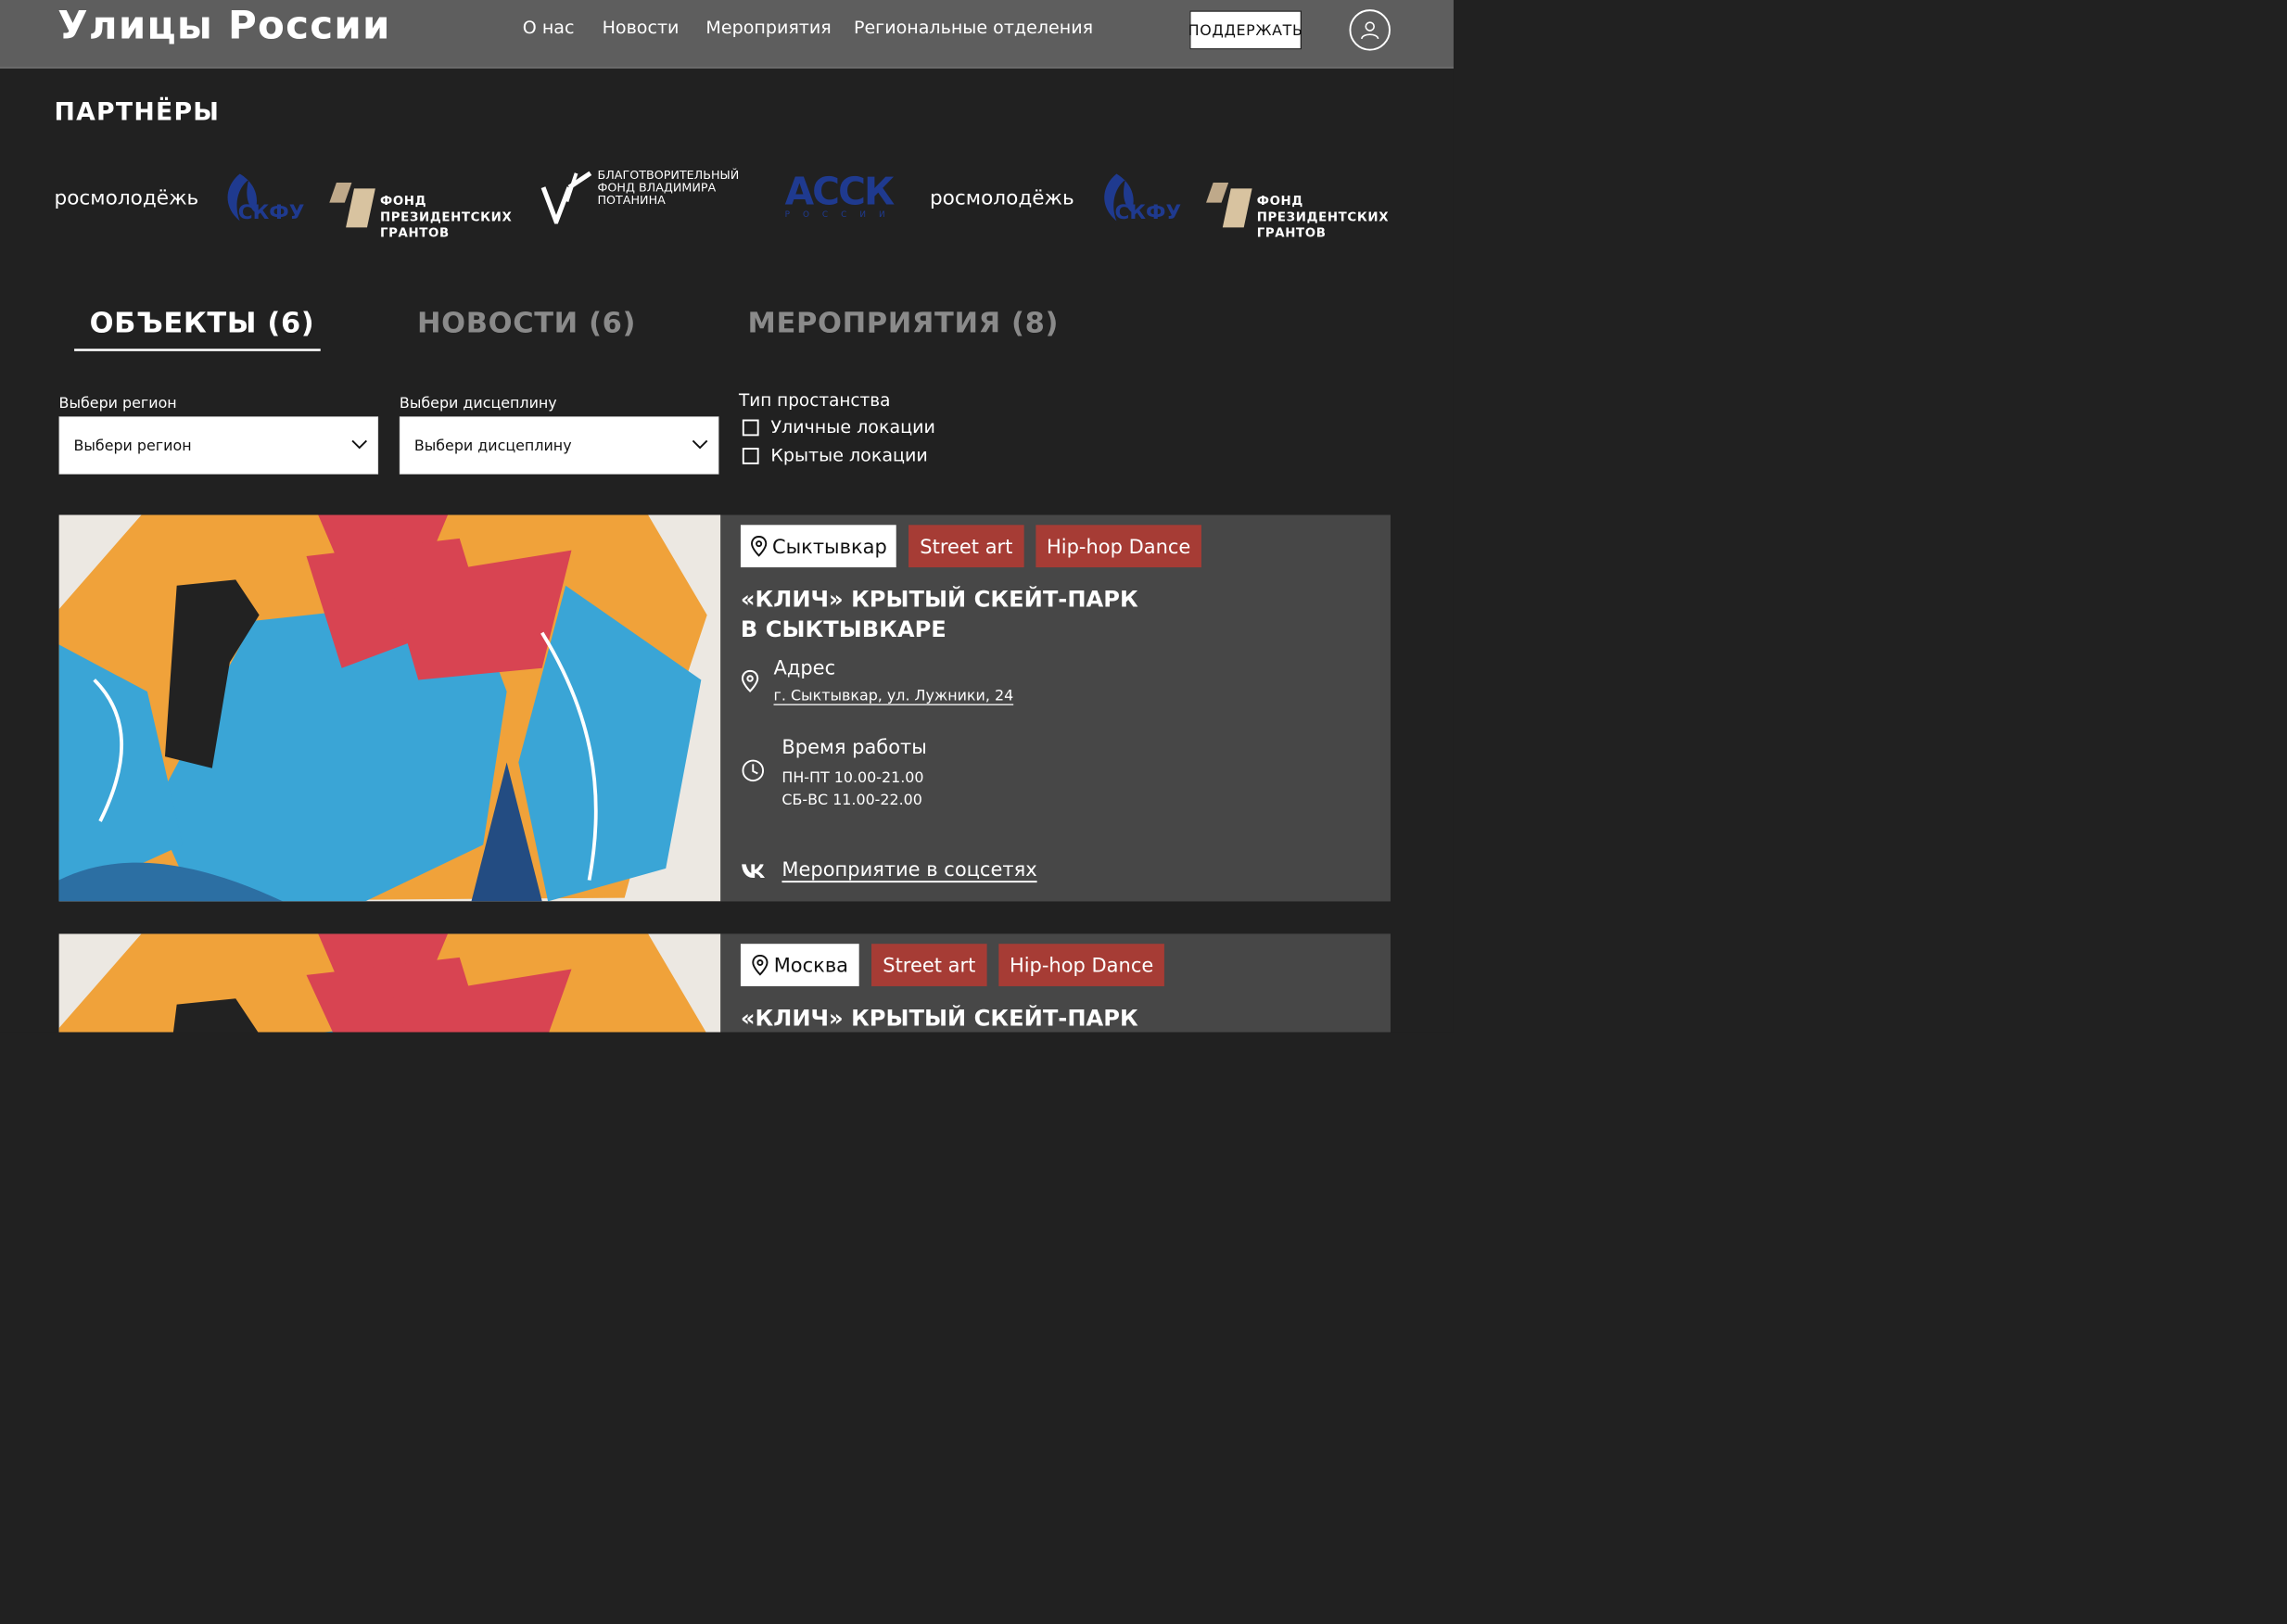 This screenshot has height=1624, width=2287. I want to click on nav-about: О нас, so click(549, 28).